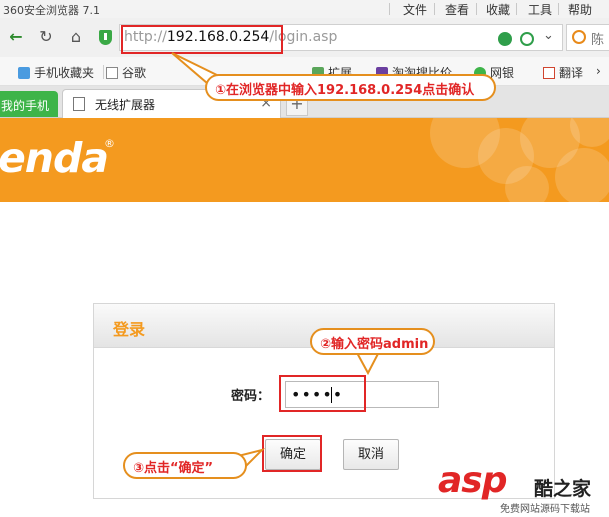 The height and width of the screenshot is (517, 609). Describe the element at coordinates (502, 73) in the screenshot. I see `bookmark-label: 网银` at that location.